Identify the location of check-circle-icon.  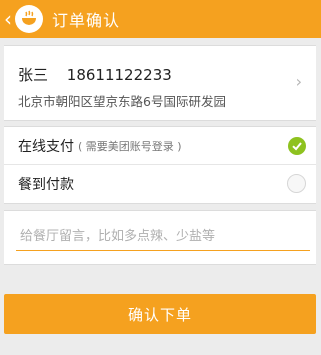
(297, 145).